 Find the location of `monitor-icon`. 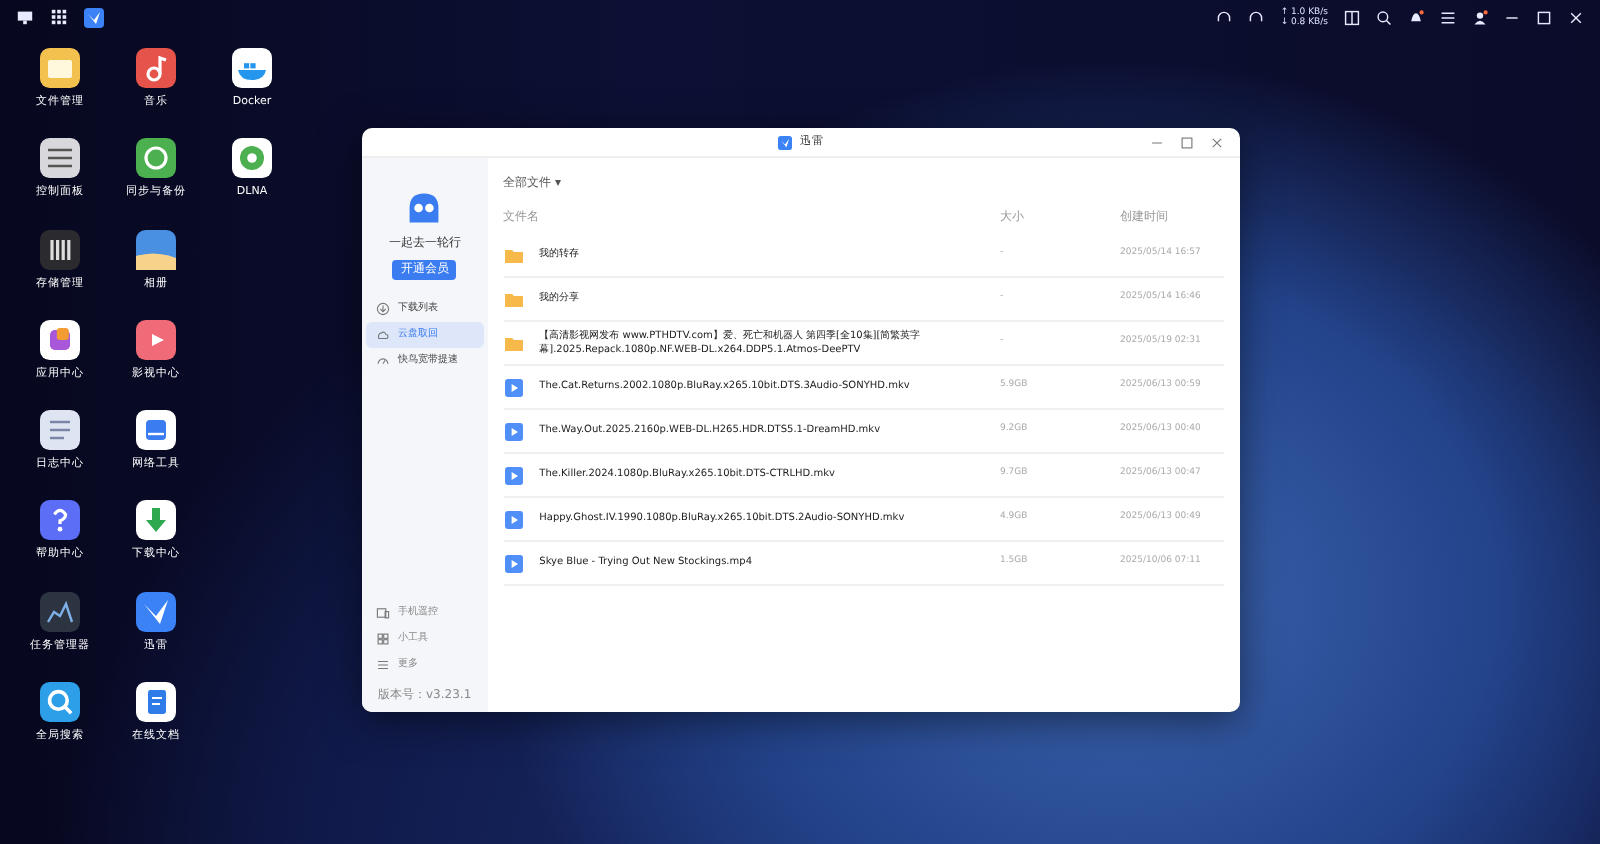

monitor-icon is located at coordinates (25, 17).